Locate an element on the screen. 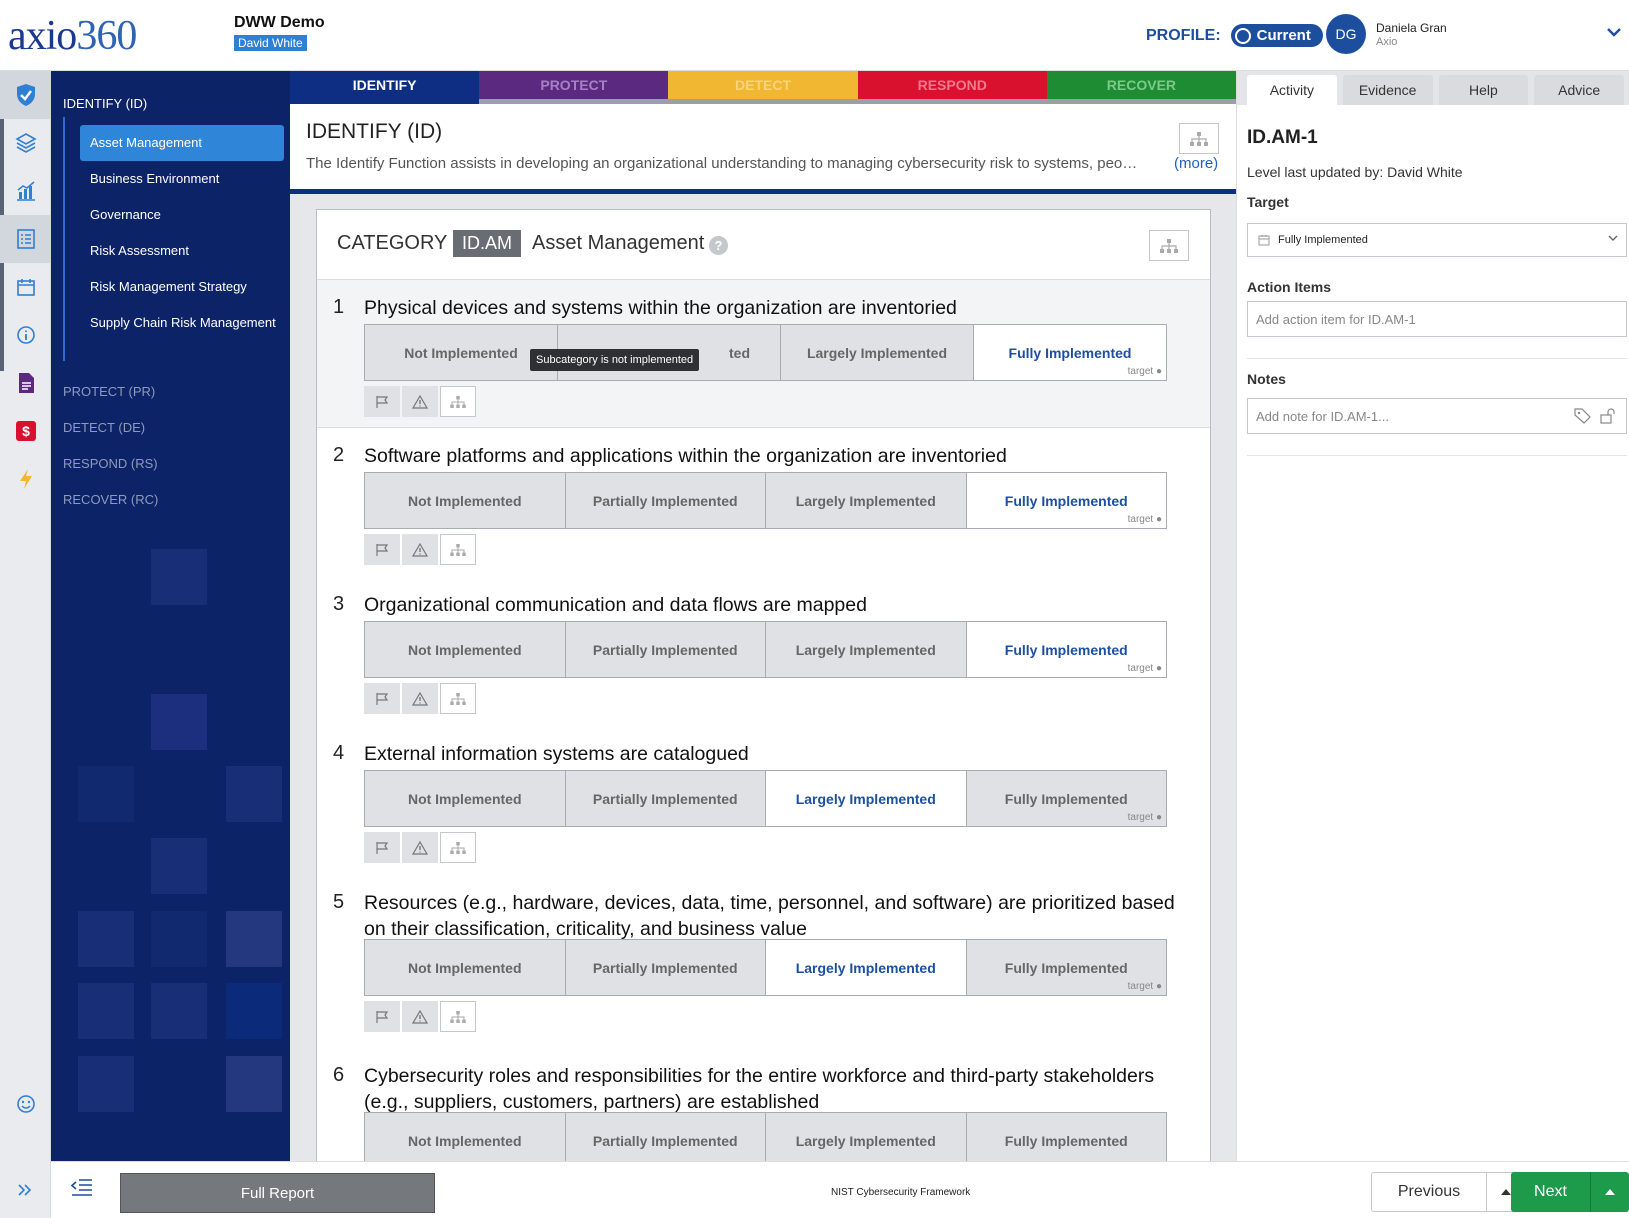 The image size is (1629, 1218). full-report-button: Full Report is located at coordinates (277, 1193).